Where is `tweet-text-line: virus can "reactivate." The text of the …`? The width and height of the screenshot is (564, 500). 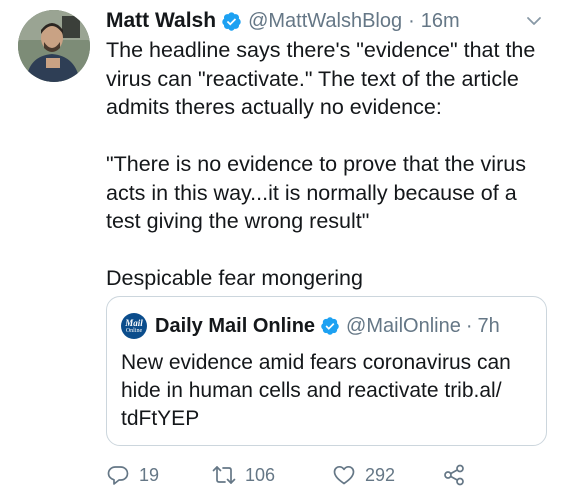 tweet-text-line: virus can "reactivate." The text of the … is located at coordinates (312, 78).